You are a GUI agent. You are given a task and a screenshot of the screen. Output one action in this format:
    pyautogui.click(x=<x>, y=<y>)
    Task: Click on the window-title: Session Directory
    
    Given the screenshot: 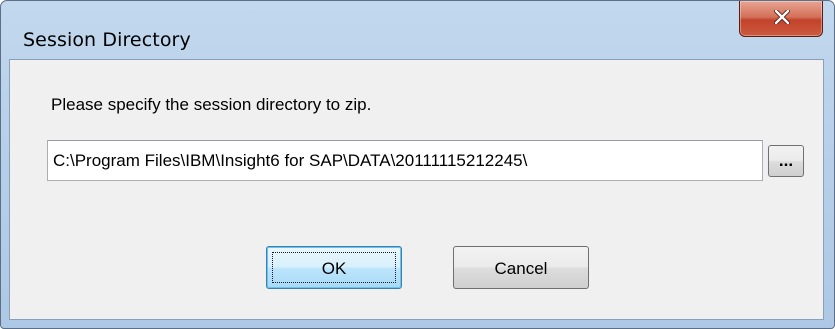 What is the action you would take?
    pyautogui.click(x=107, y=40)
    